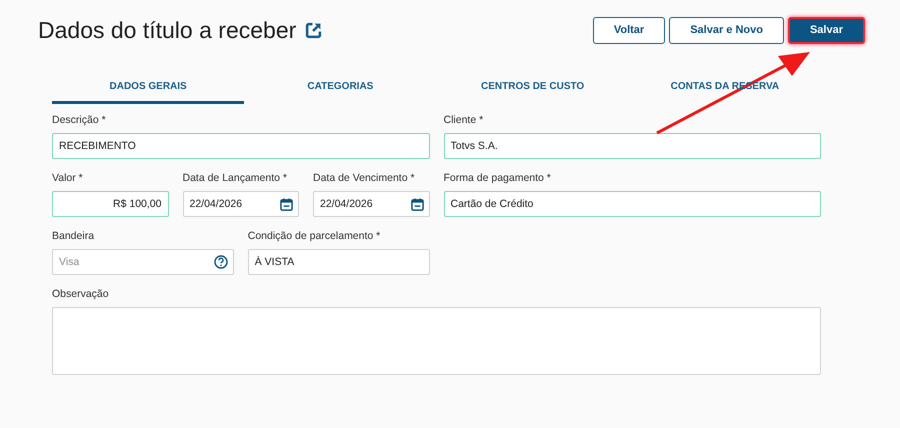 The image size is (900, 428). What do you see at coordinates (221, 262) in the screenshot?
I see `help-icon` at bounding box center [221, 262].